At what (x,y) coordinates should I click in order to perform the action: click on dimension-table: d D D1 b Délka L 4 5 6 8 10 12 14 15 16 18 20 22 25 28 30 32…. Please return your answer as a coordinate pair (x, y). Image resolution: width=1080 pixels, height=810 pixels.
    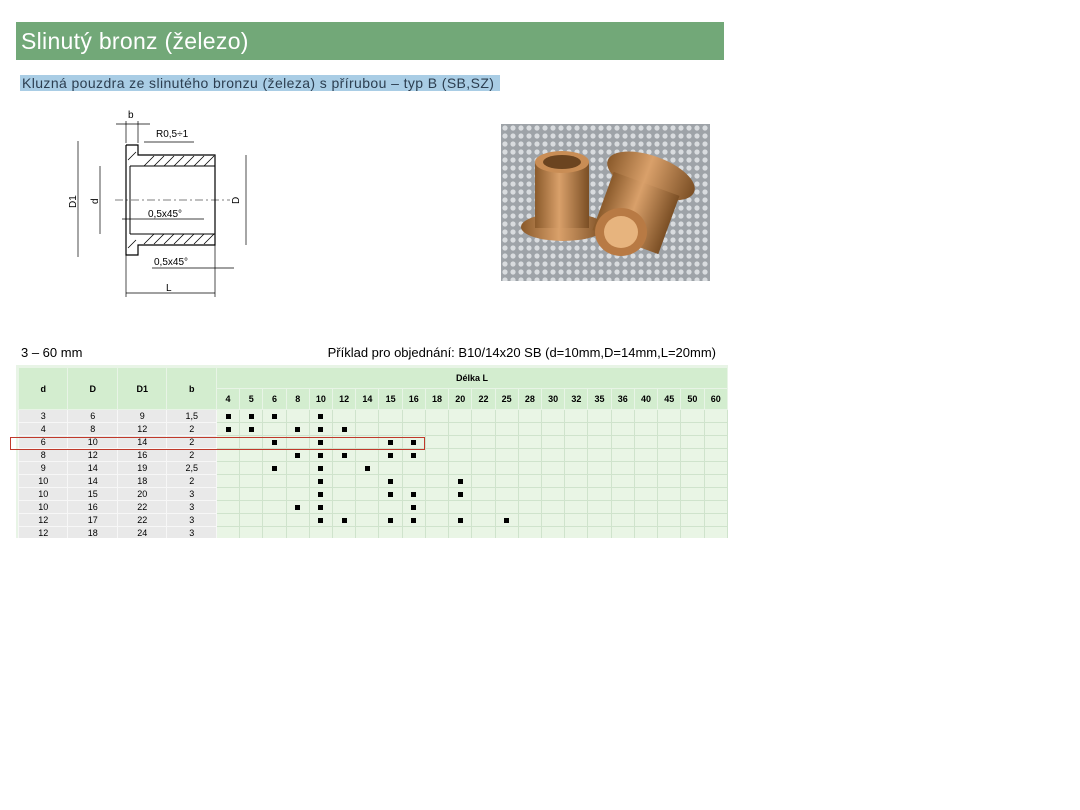
    Looking at the image, I should click on (372, 452).